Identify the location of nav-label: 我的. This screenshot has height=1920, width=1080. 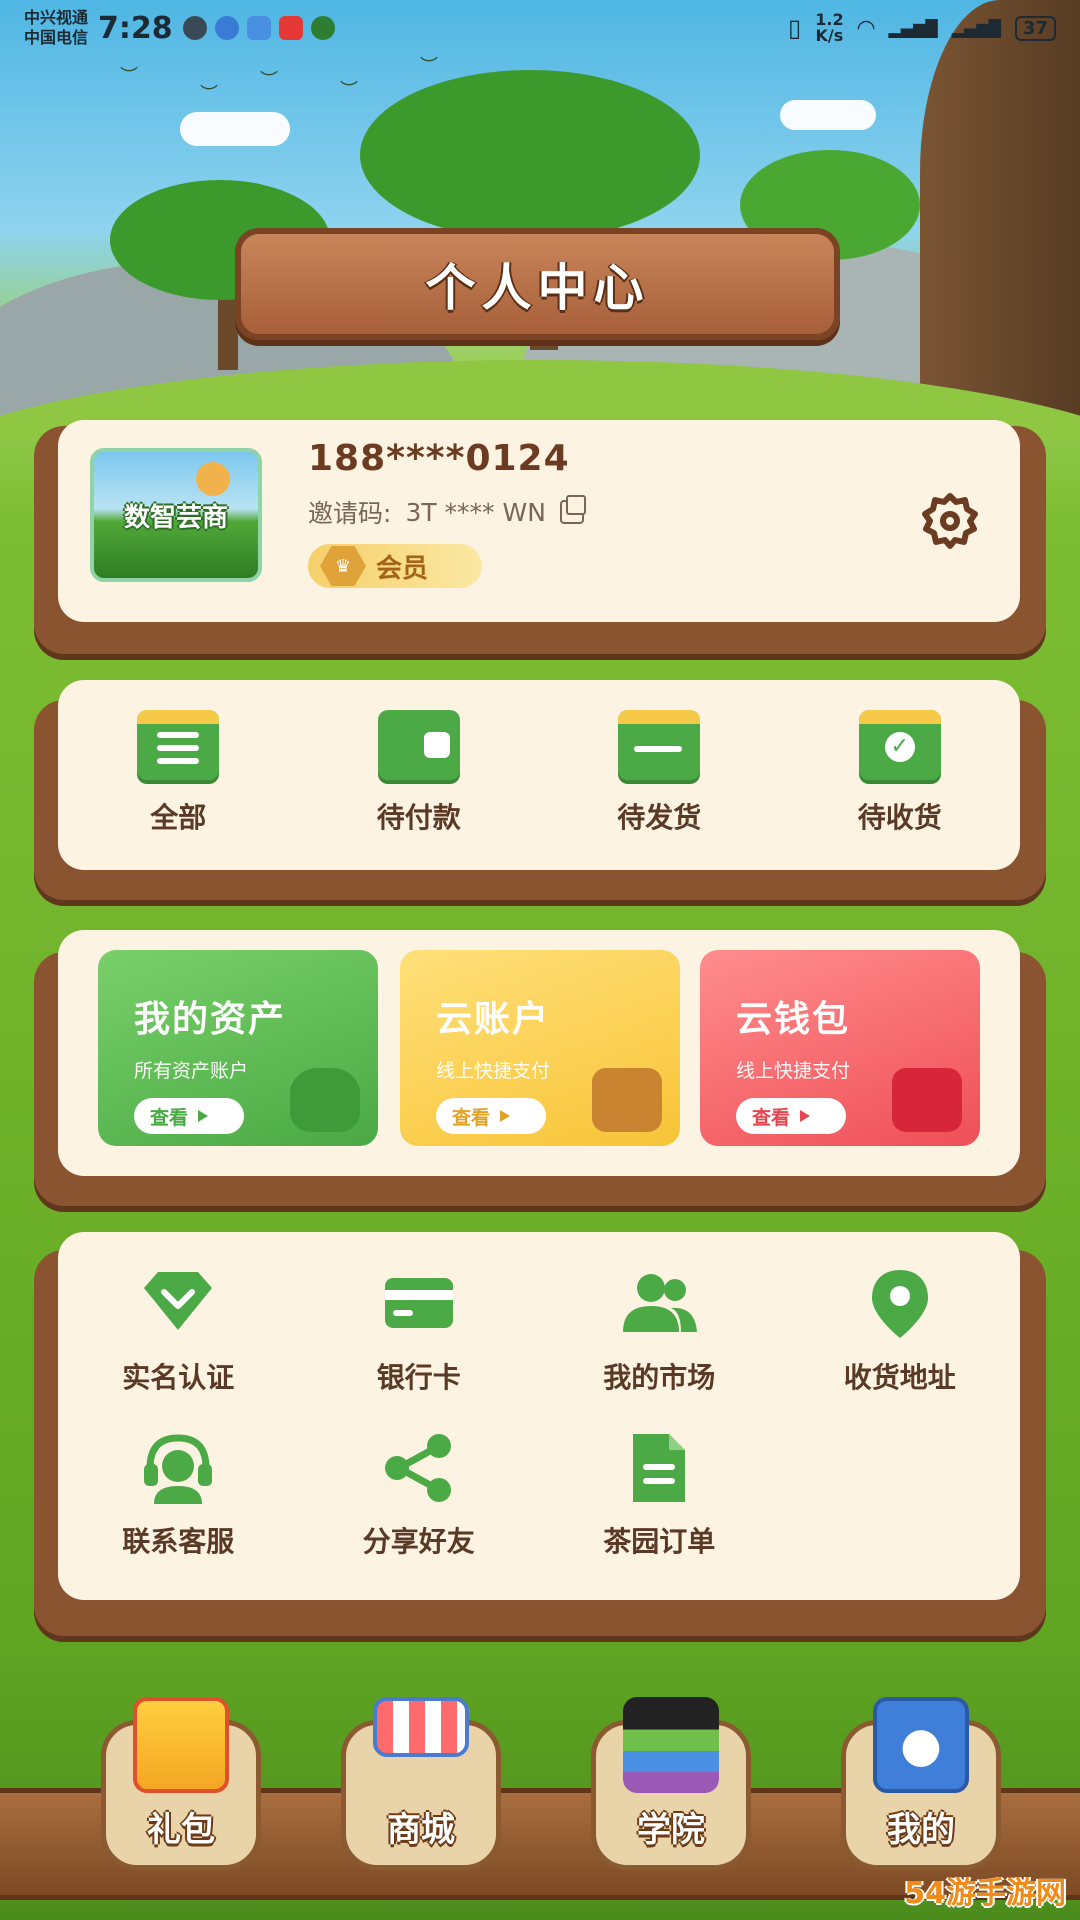
(921, 1830).